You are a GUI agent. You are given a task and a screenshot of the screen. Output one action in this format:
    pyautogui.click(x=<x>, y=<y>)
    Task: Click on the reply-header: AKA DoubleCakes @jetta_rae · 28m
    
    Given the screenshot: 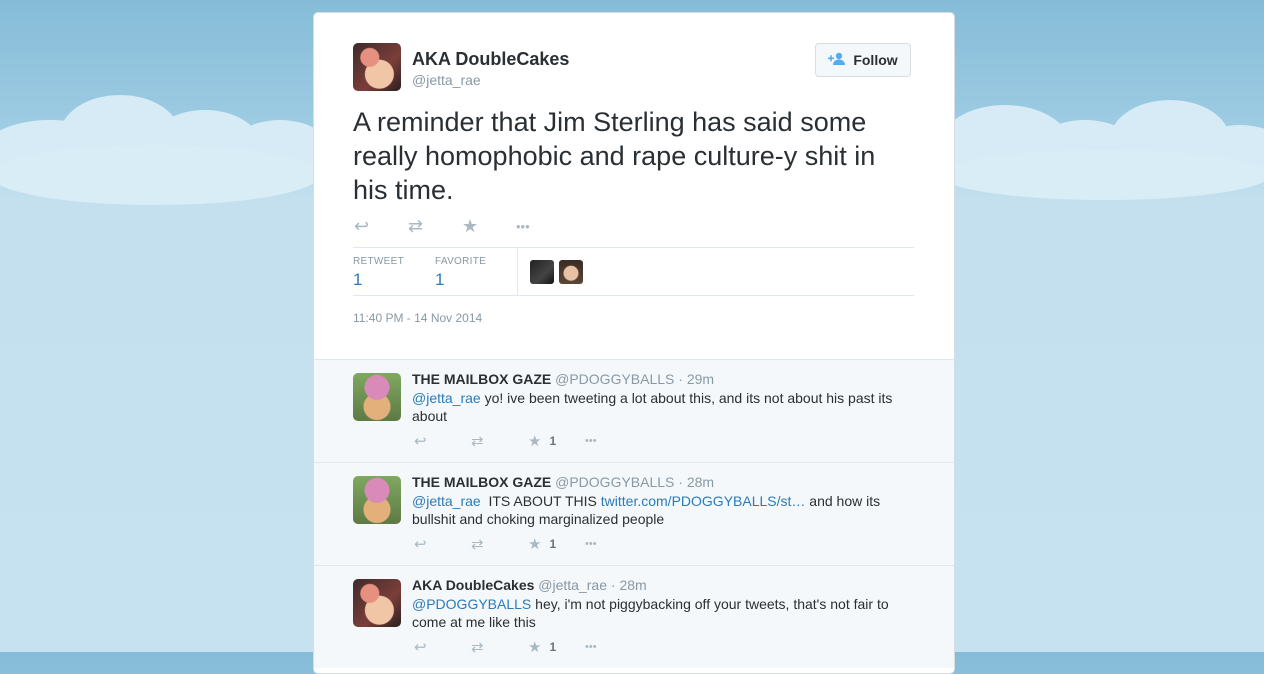 What is the action you would take?
    pyautogui.click(x=529, y=585)
    